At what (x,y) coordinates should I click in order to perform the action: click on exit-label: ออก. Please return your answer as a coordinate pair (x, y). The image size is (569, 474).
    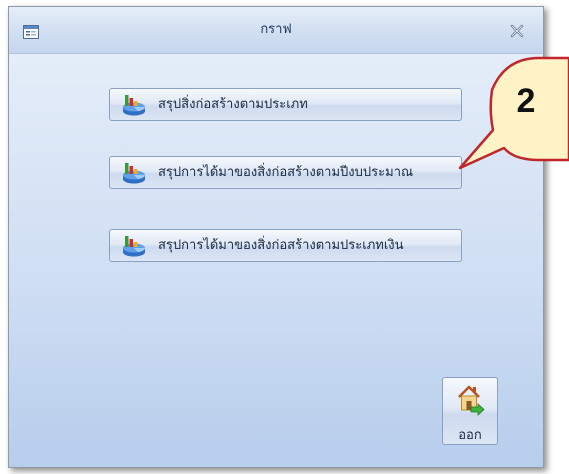
    Looking at the image, I should click on (470, 435).